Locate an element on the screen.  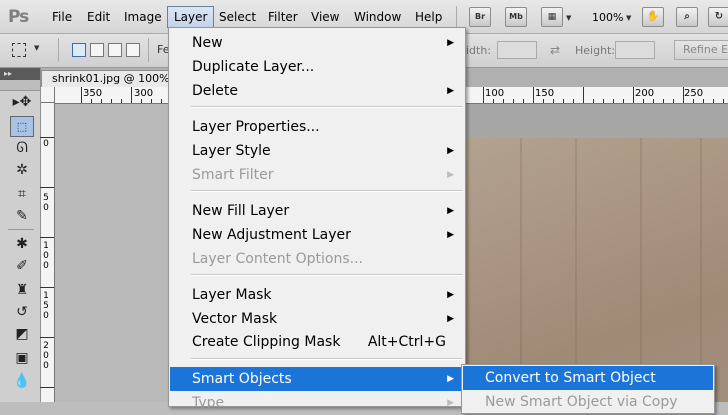
menu-image: Image is located at coordinates (143, 17).